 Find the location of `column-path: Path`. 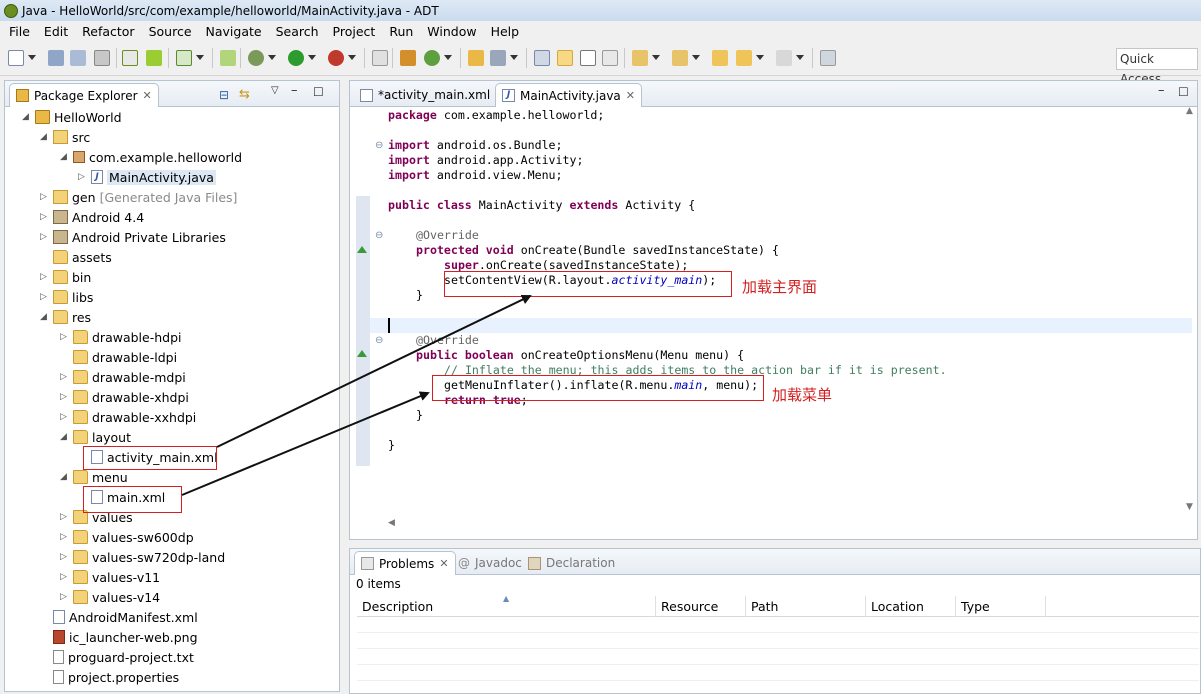

column-path: Path is located at coordinates (806, 606).